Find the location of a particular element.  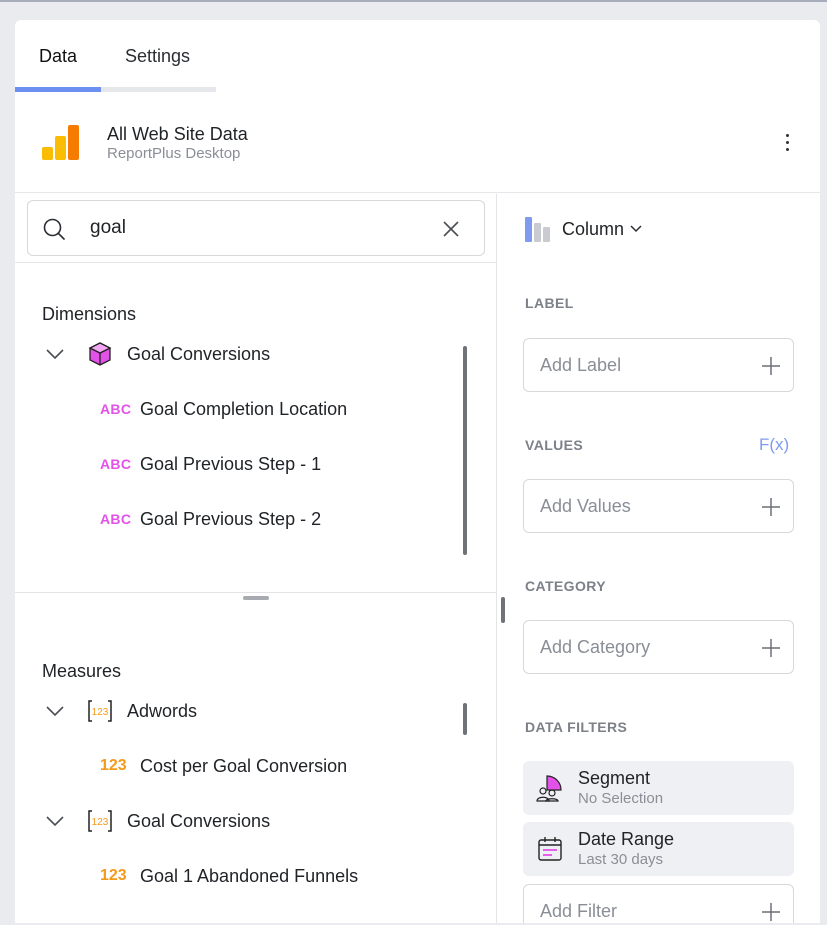

label-caption: LABEL is located at coordinates (549, 303).